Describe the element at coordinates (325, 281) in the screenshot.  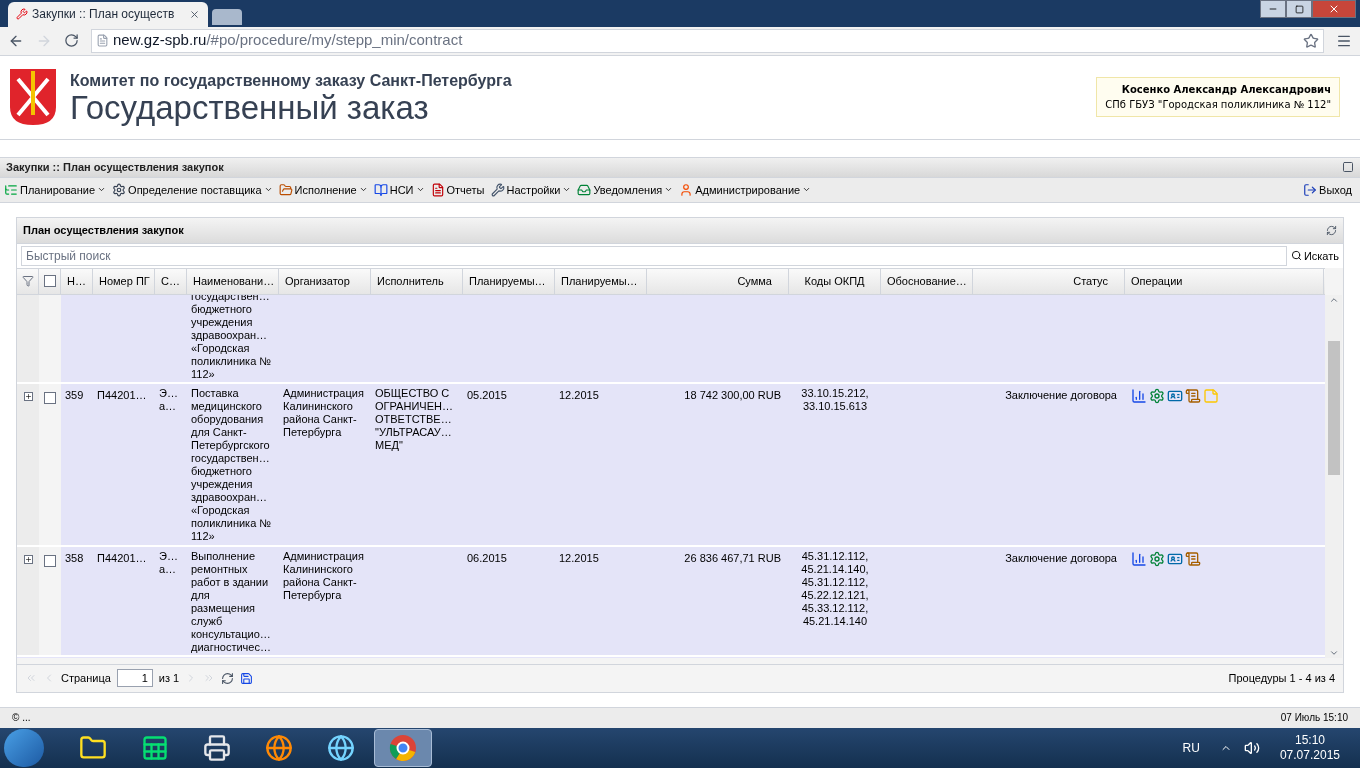
I see `column-header: Организатор` at that location.